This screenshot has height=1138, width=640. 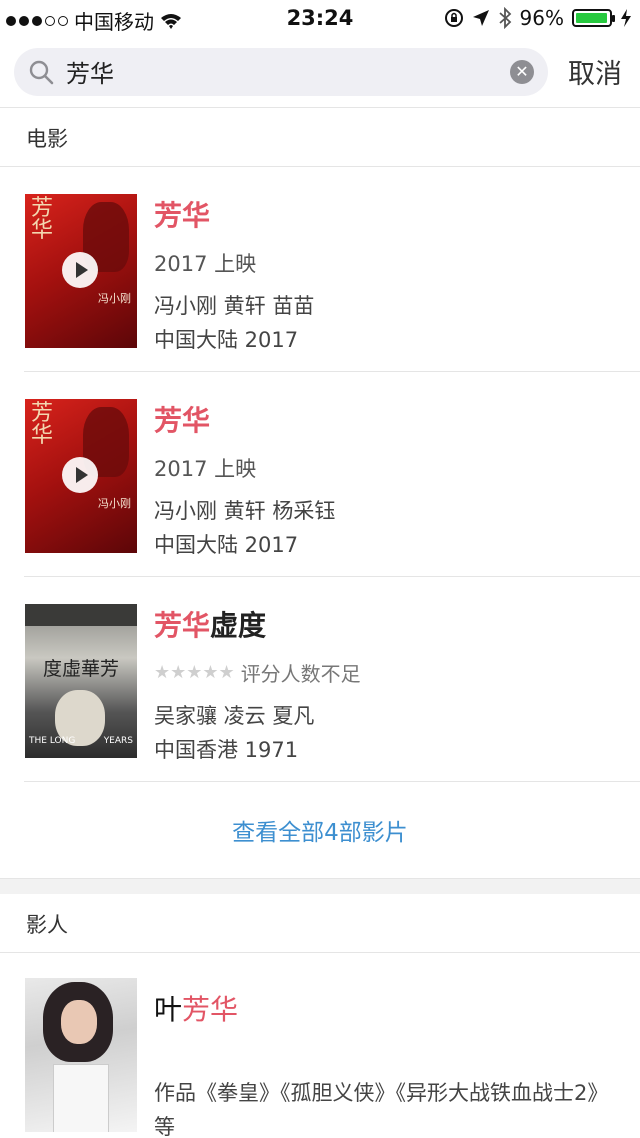 I want to click on rating-row: ★★★★★ 评分人数不足, so click(x=257, y=672).